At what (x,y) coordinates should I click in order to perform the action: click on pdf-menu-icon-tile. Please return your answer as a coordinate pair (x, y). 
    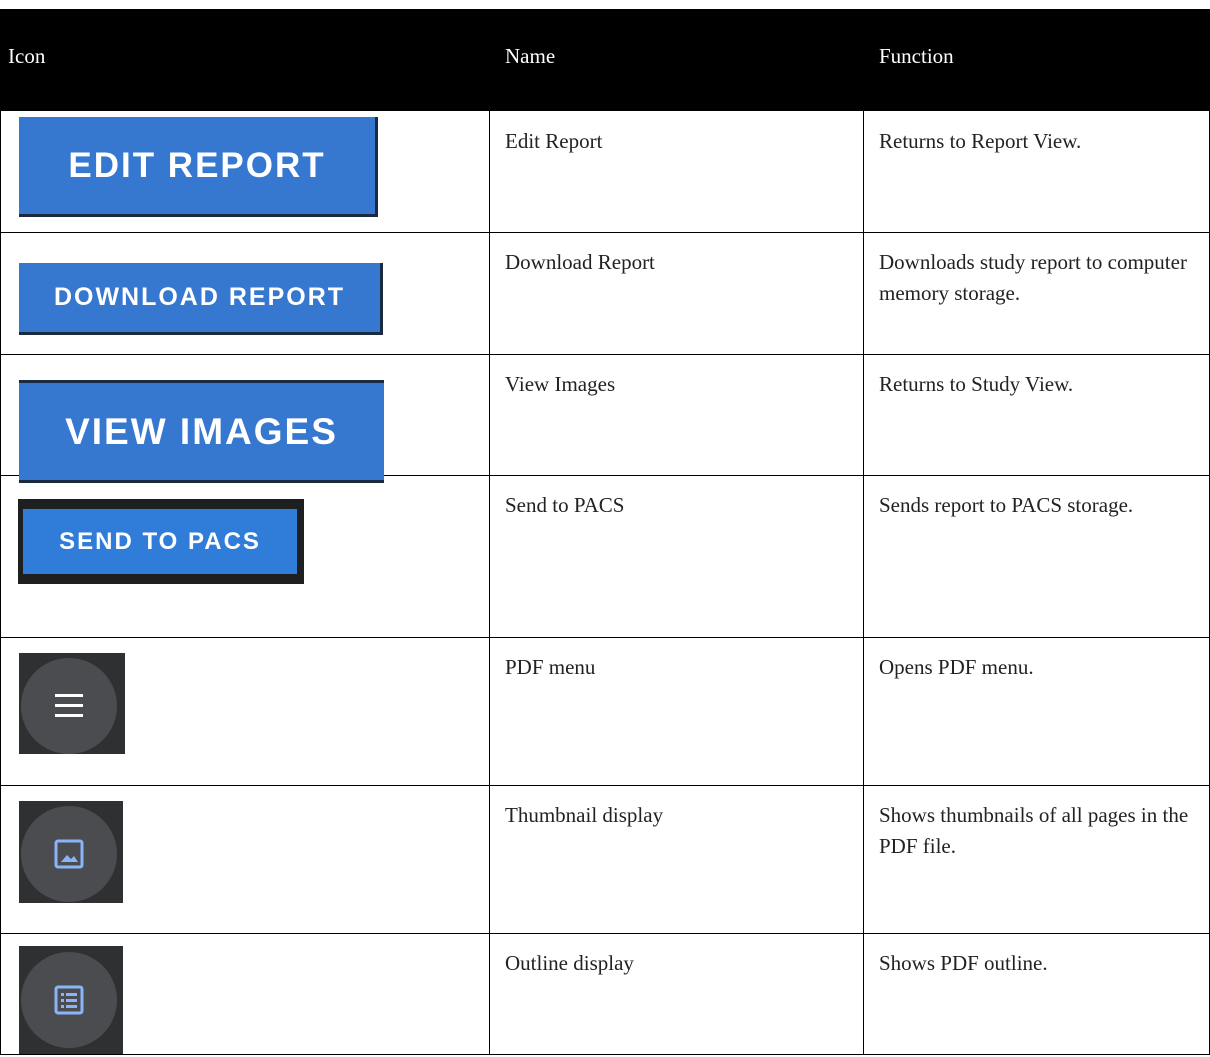
    Looking at the image, I should click on (72, 703).